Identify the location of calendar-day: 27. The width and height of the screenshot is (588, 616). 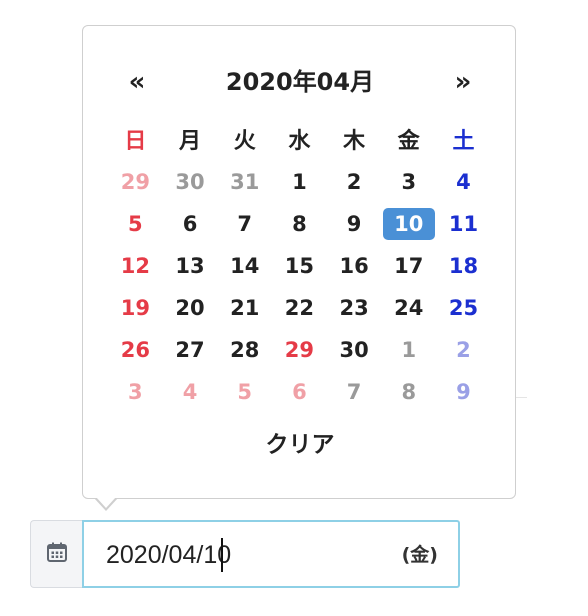
(190, 350).